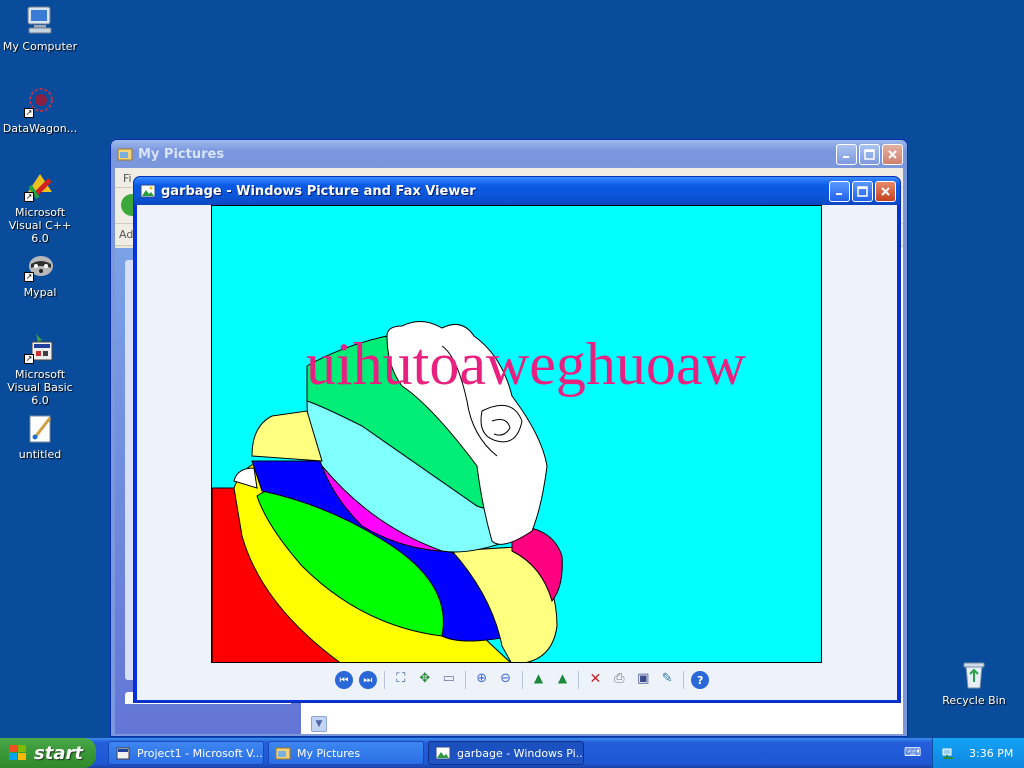  Describe the element at coordinates (58, 753) in the screenshot. I see `start-label: start` at that location.